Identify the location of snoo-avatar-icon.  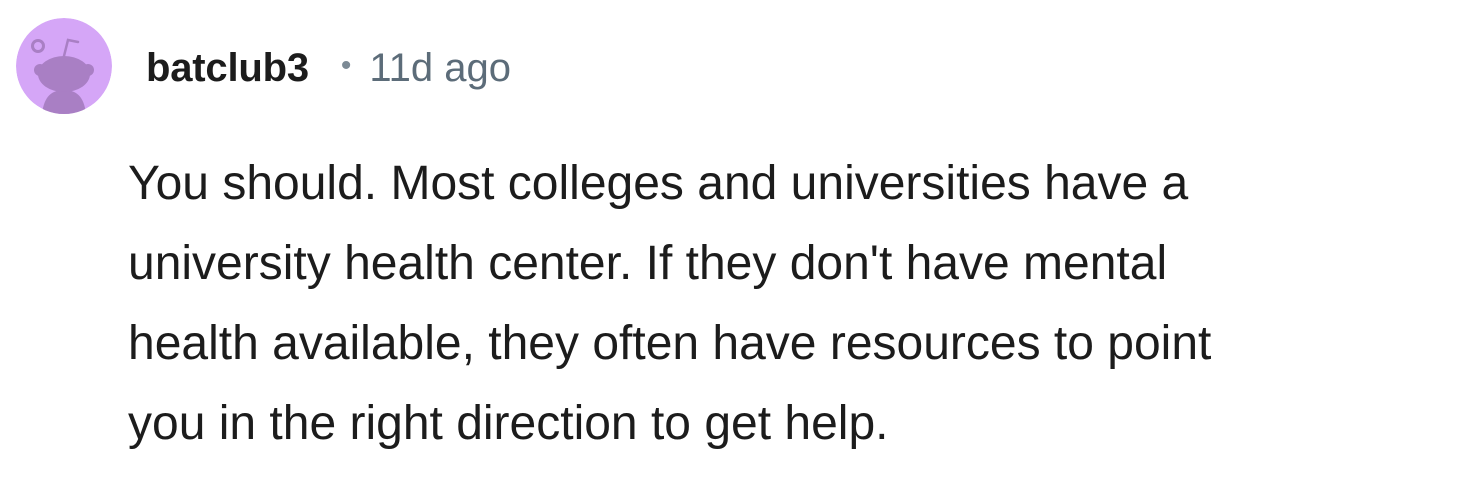
(64, 66).